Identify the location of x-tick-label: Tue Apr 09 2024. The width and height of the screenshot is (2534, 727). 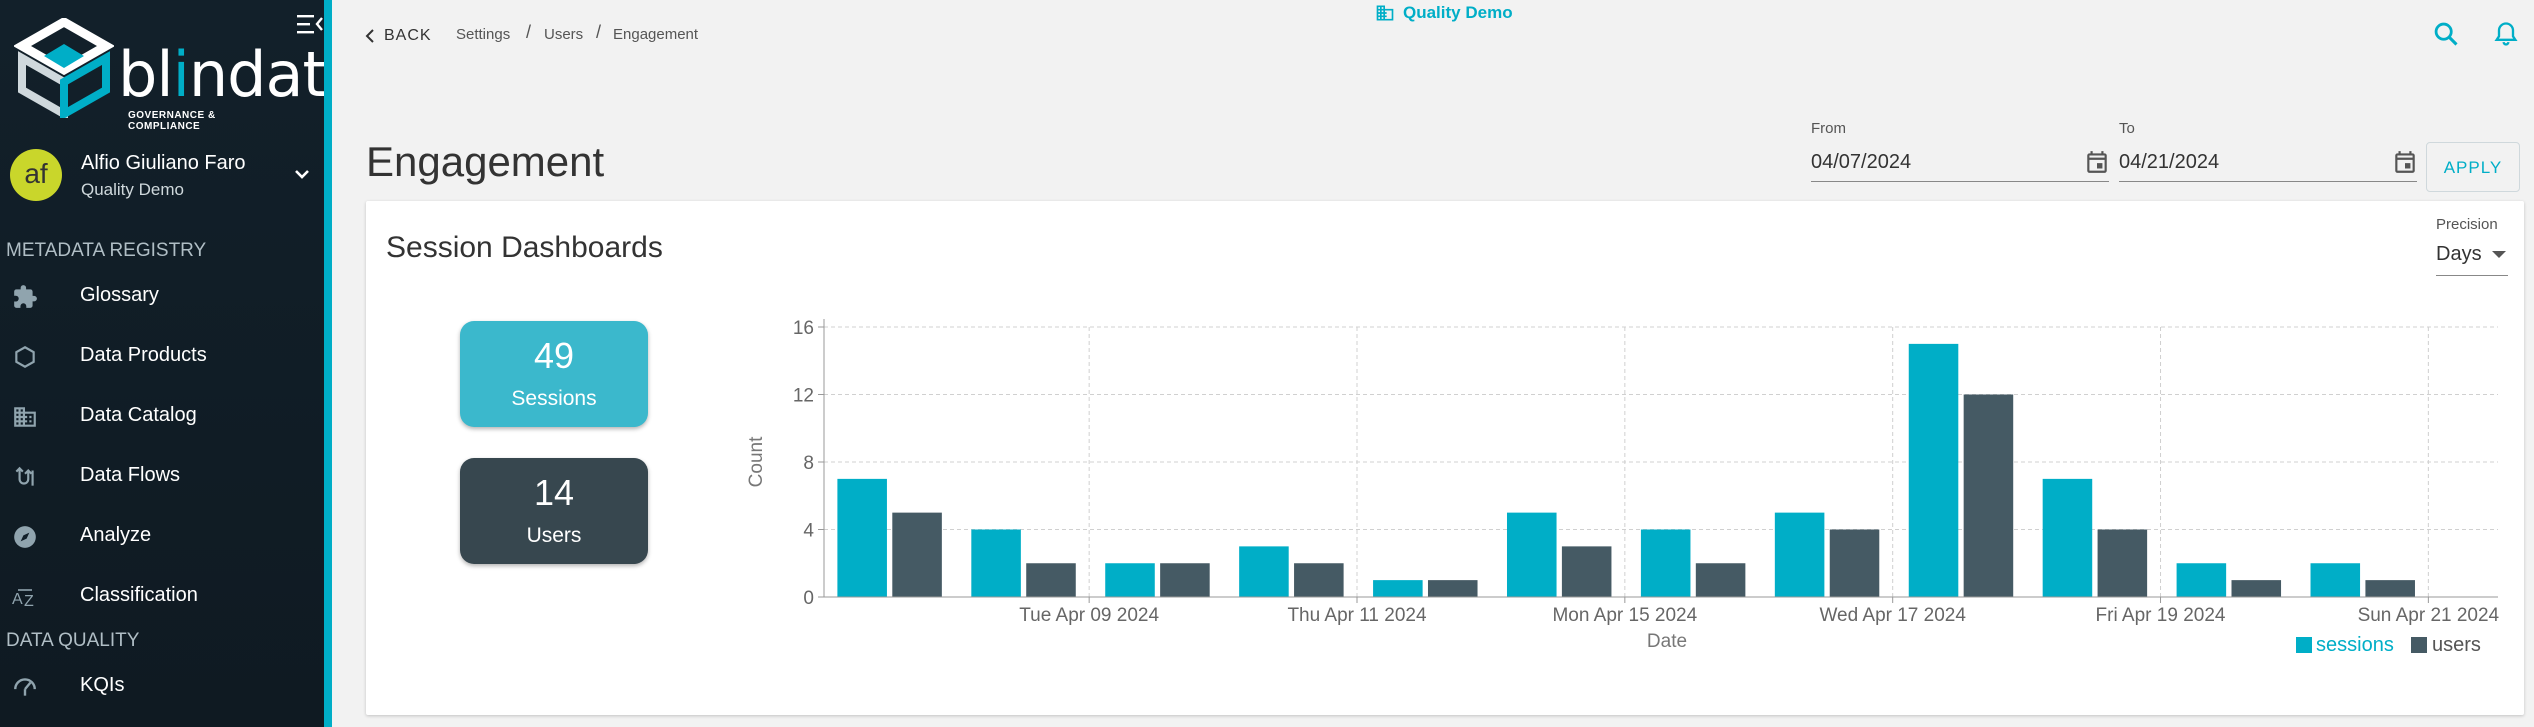
(1089, 615).